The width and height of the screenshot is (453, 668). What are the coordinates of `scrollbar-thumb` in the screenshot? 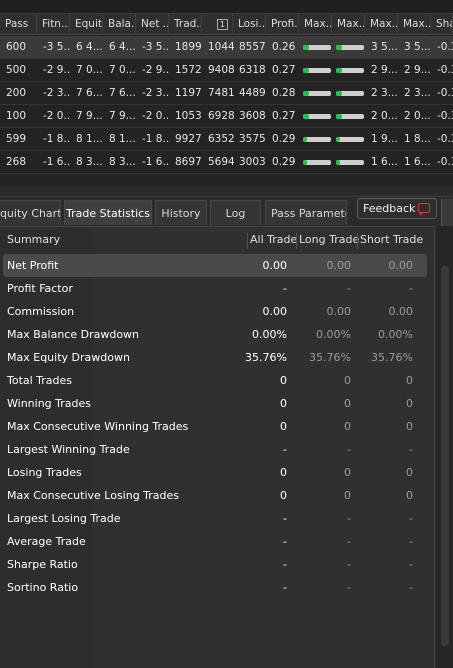 It's located at (445, 456).